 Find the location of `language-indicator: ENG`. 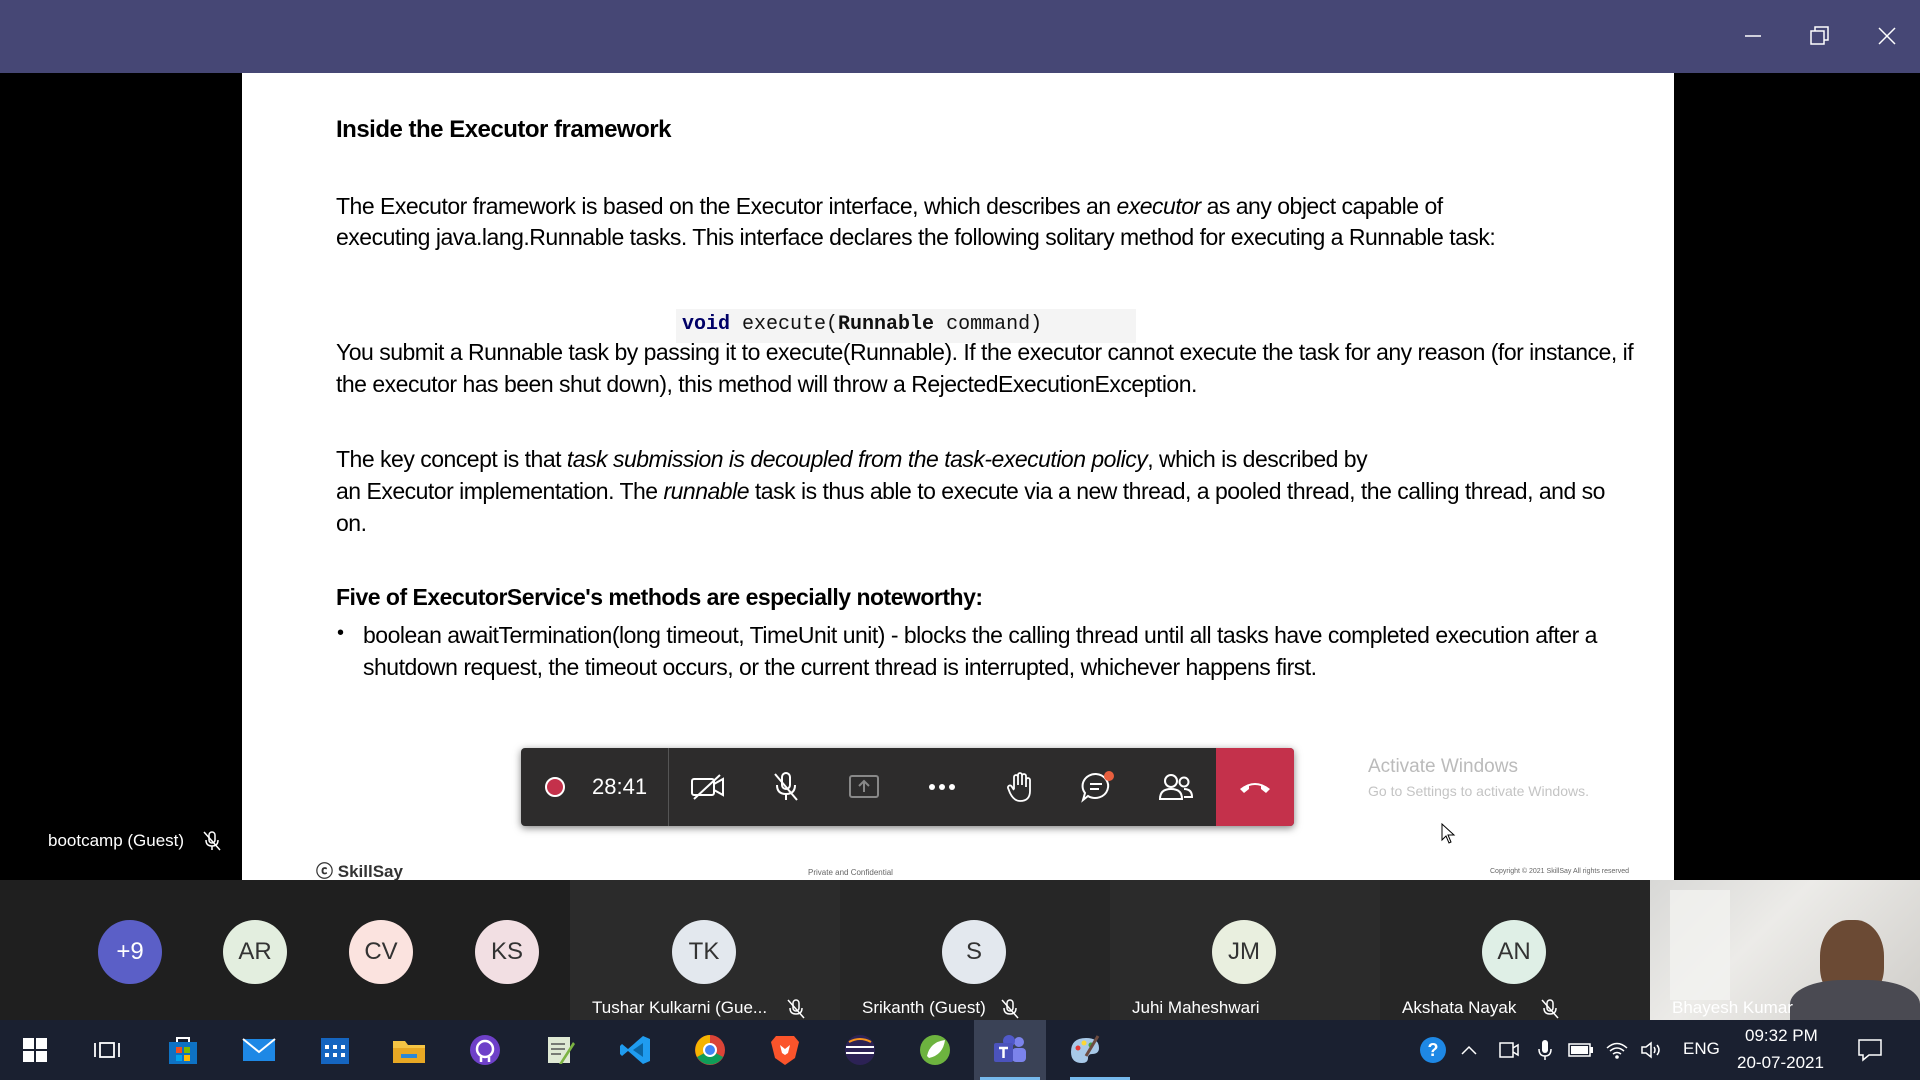

language-indicator: ENG is located at coordinates (1701, 1049).